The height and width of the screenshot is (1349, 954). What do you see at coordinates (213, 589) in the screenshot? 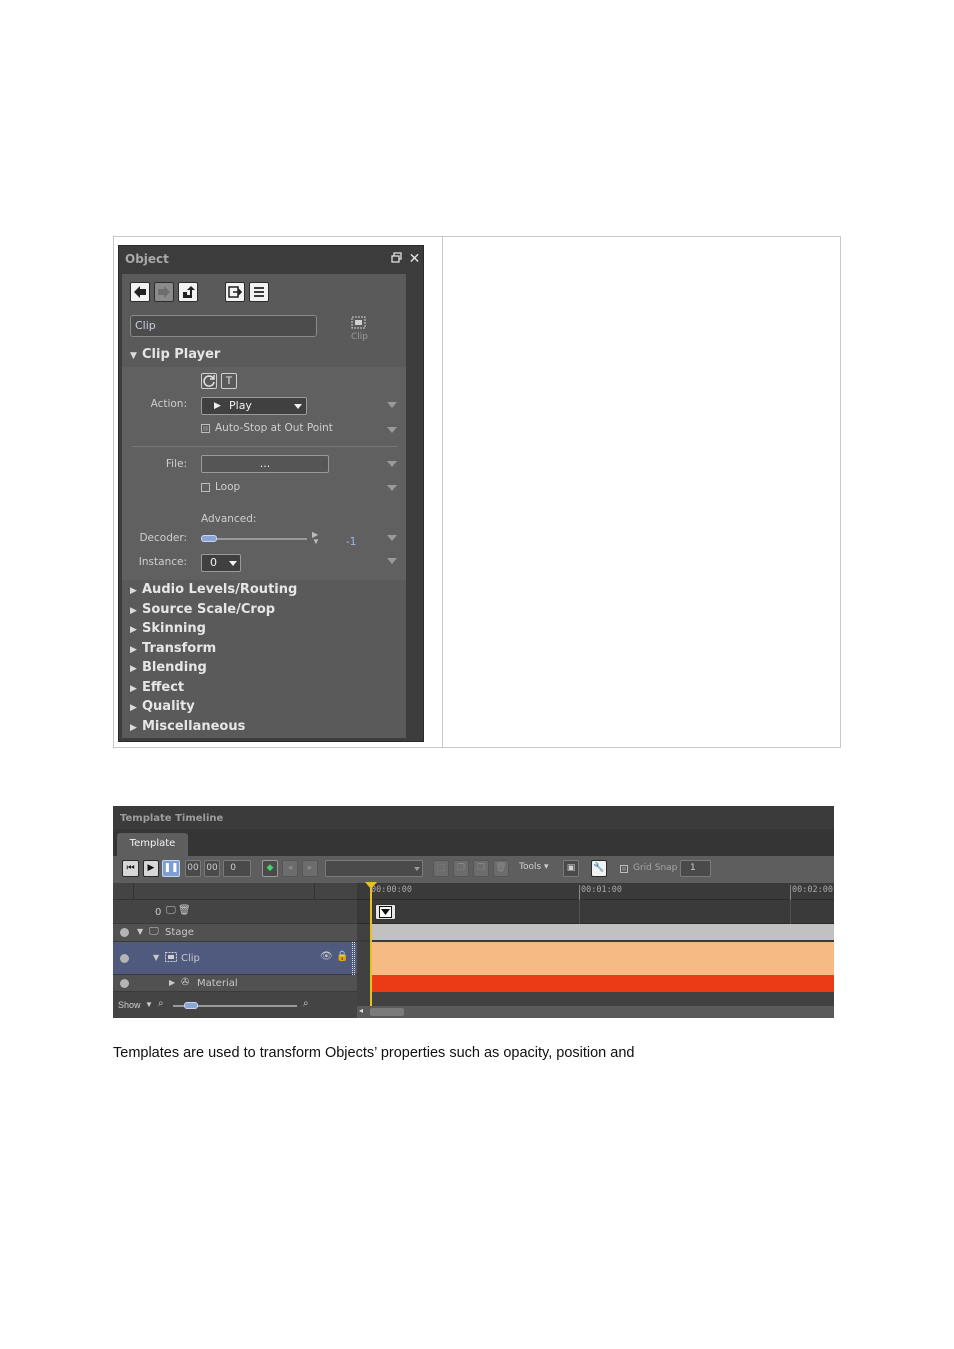
I see `section-audio-levels-routing: ▶ Audio Levels/Routing` at bounding box center [213, 589].